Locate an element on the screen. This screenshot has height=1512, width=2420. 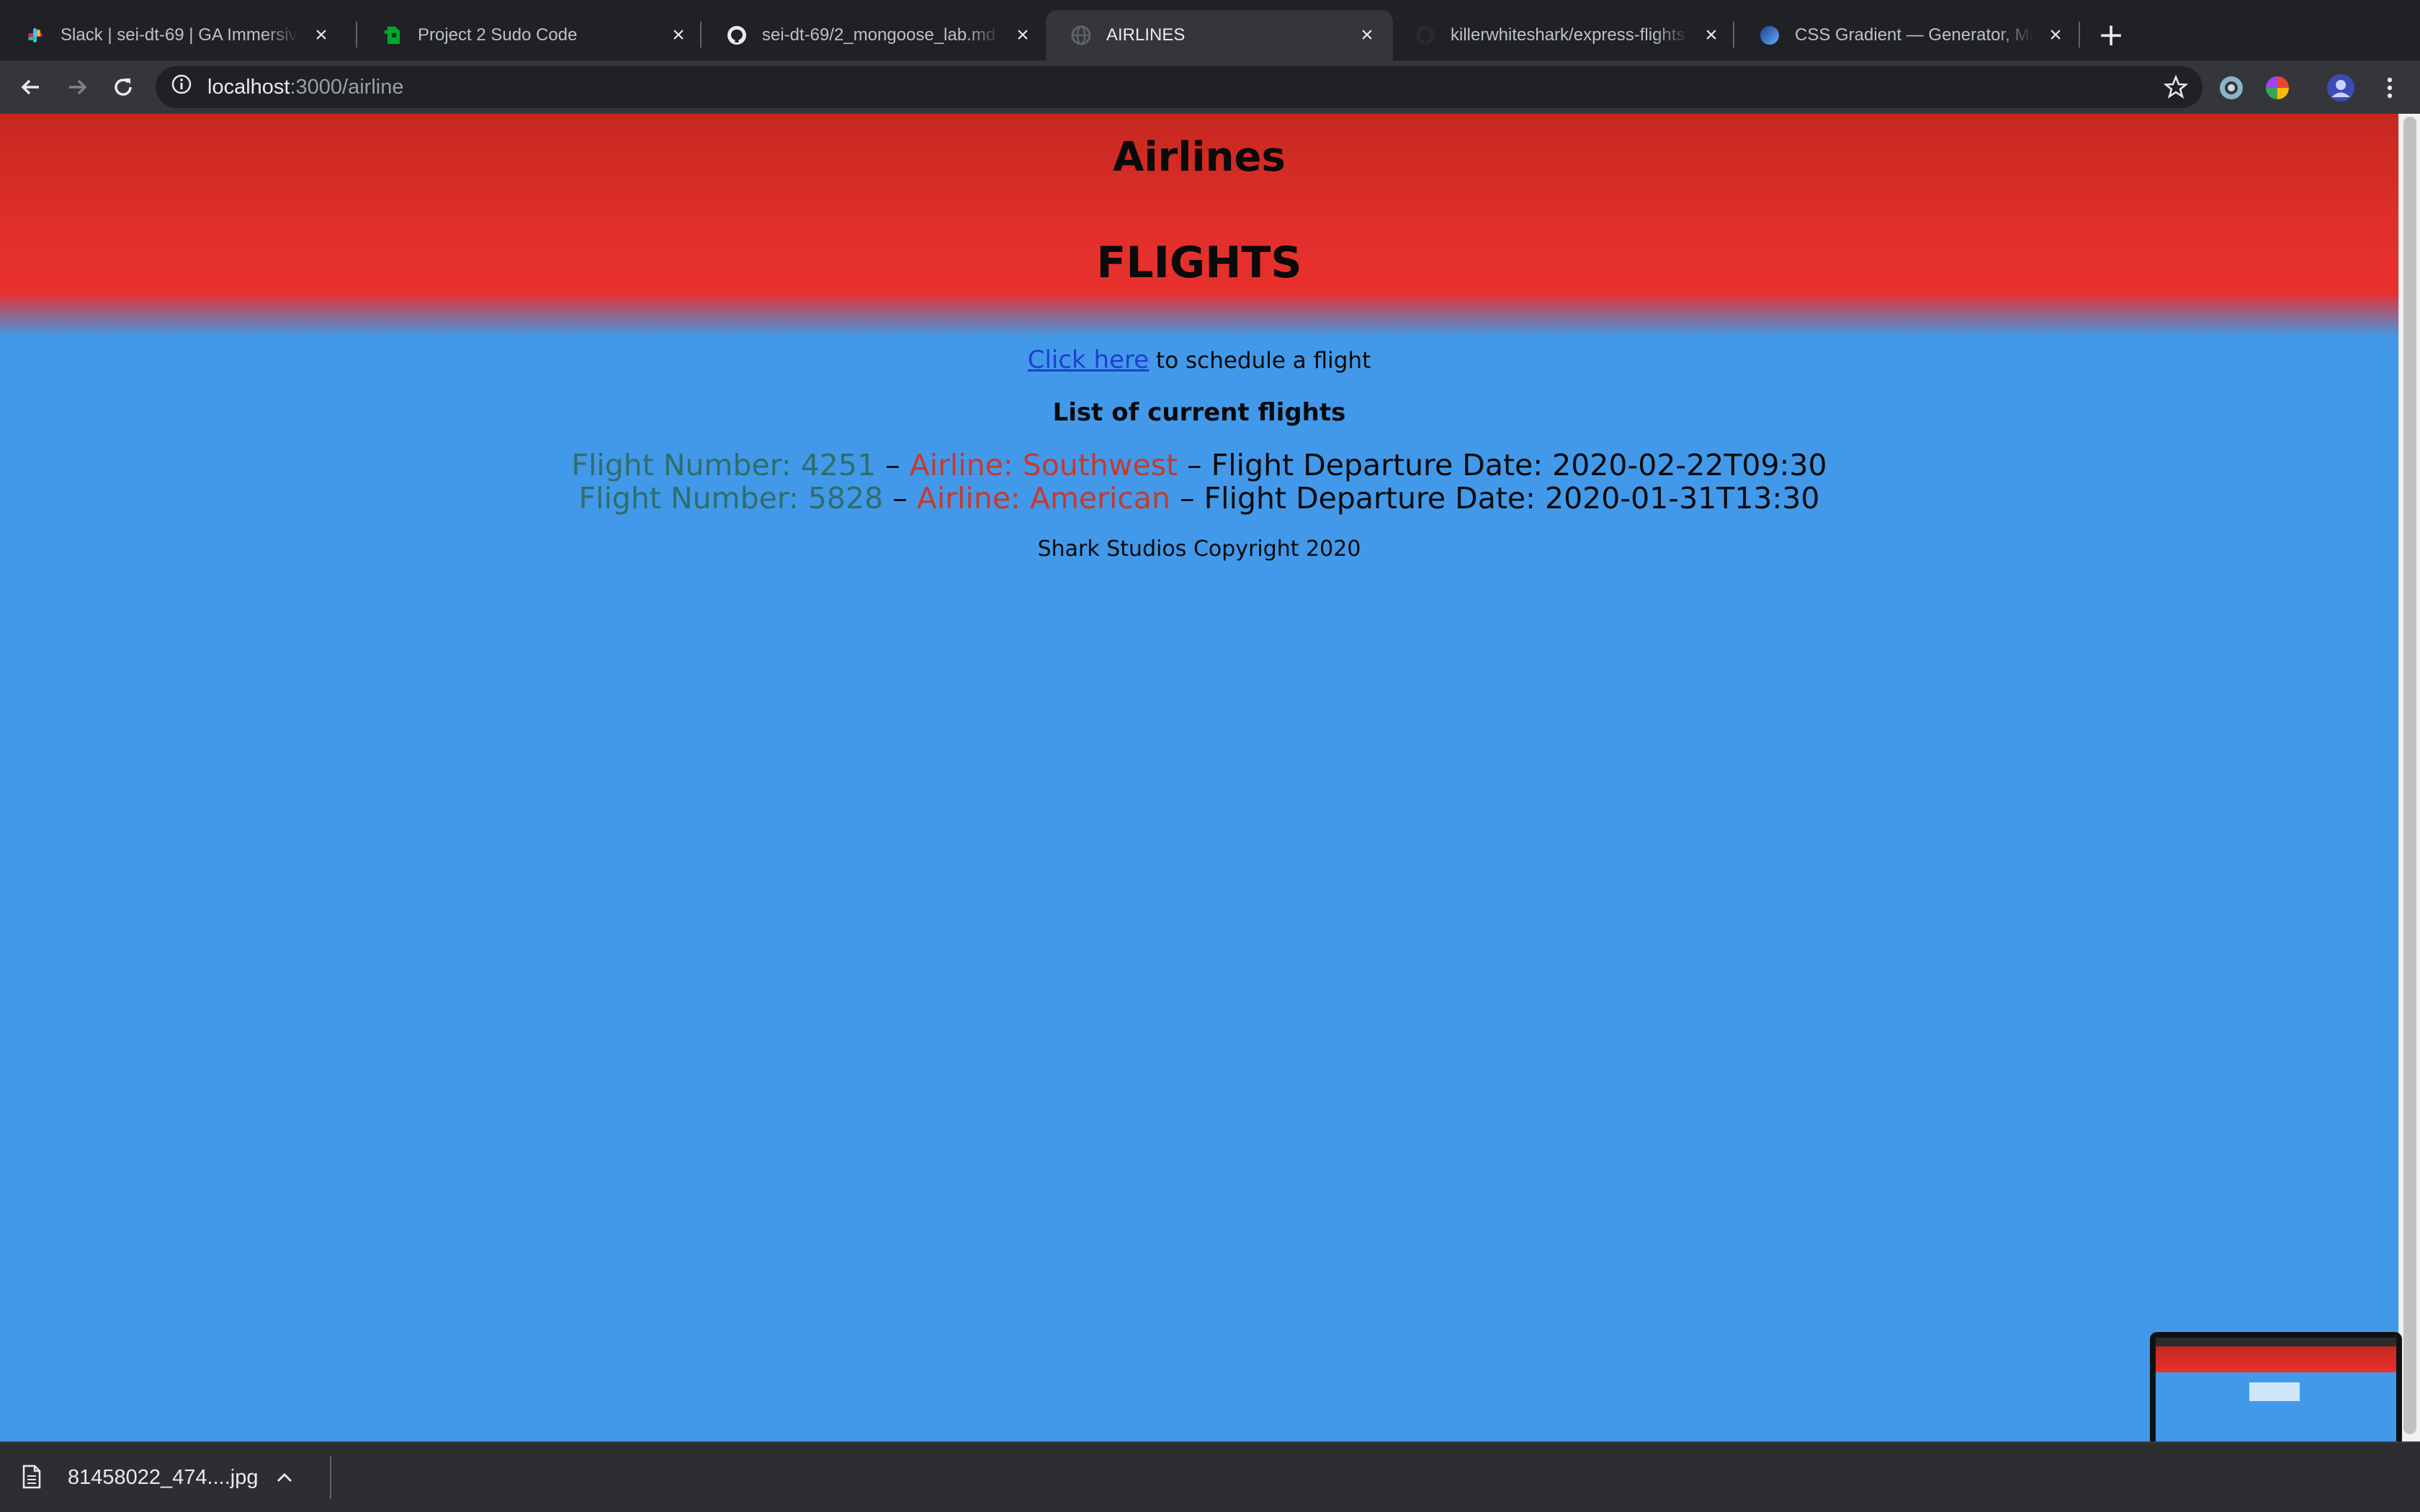
flights-heading: FLIGHTS is located at coordinates (1199, 263).